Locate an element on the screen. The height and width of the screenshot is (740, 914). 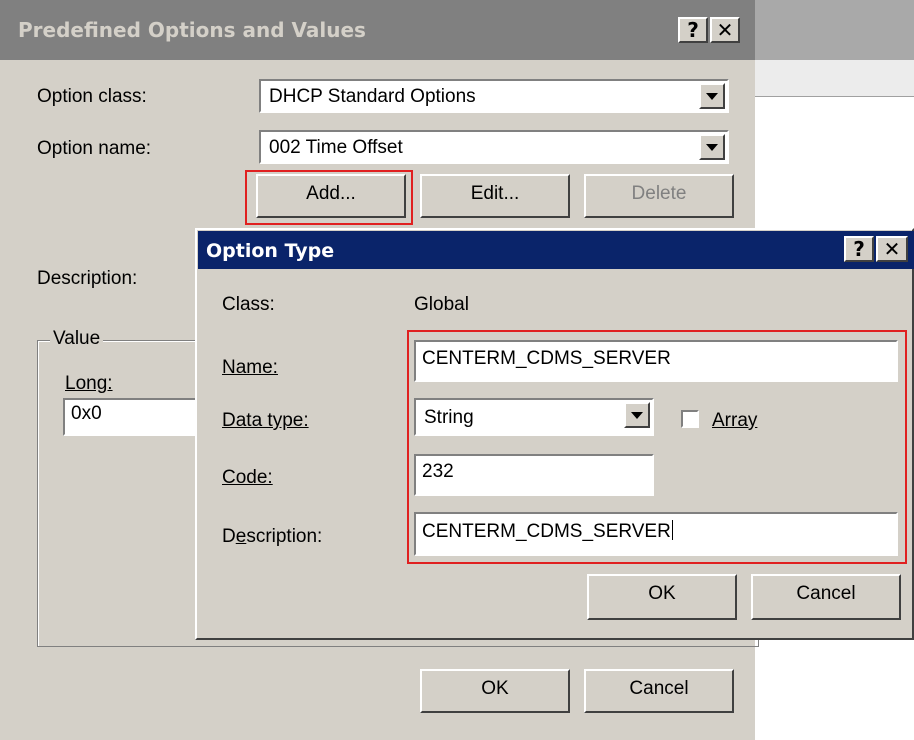
main-cancel-button: Cancel is located at coordinates (659, 691).